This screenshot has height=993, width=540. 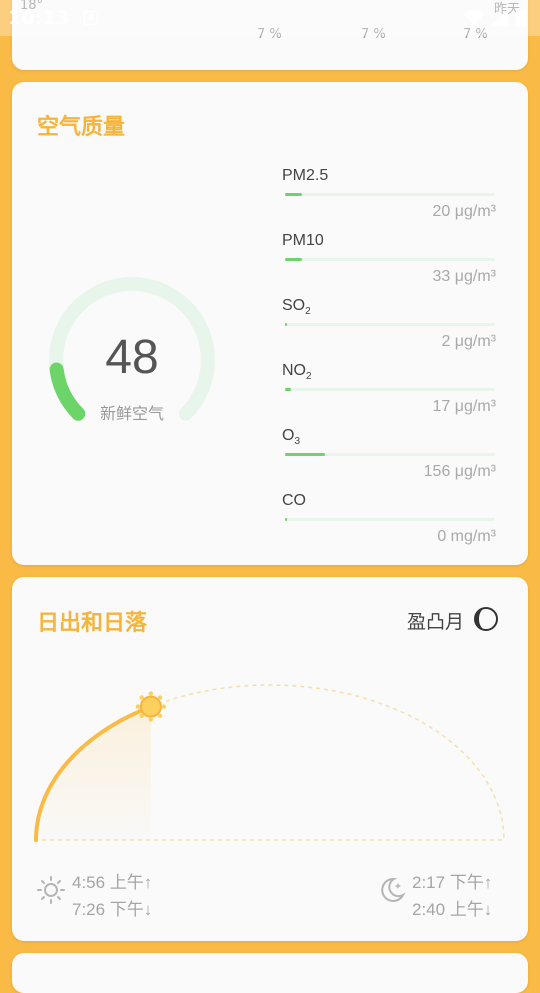 What do you see at coordinates (327, 762) in the screenshot?
I see `sun-path-remaining` at bounding box center [327, 762].